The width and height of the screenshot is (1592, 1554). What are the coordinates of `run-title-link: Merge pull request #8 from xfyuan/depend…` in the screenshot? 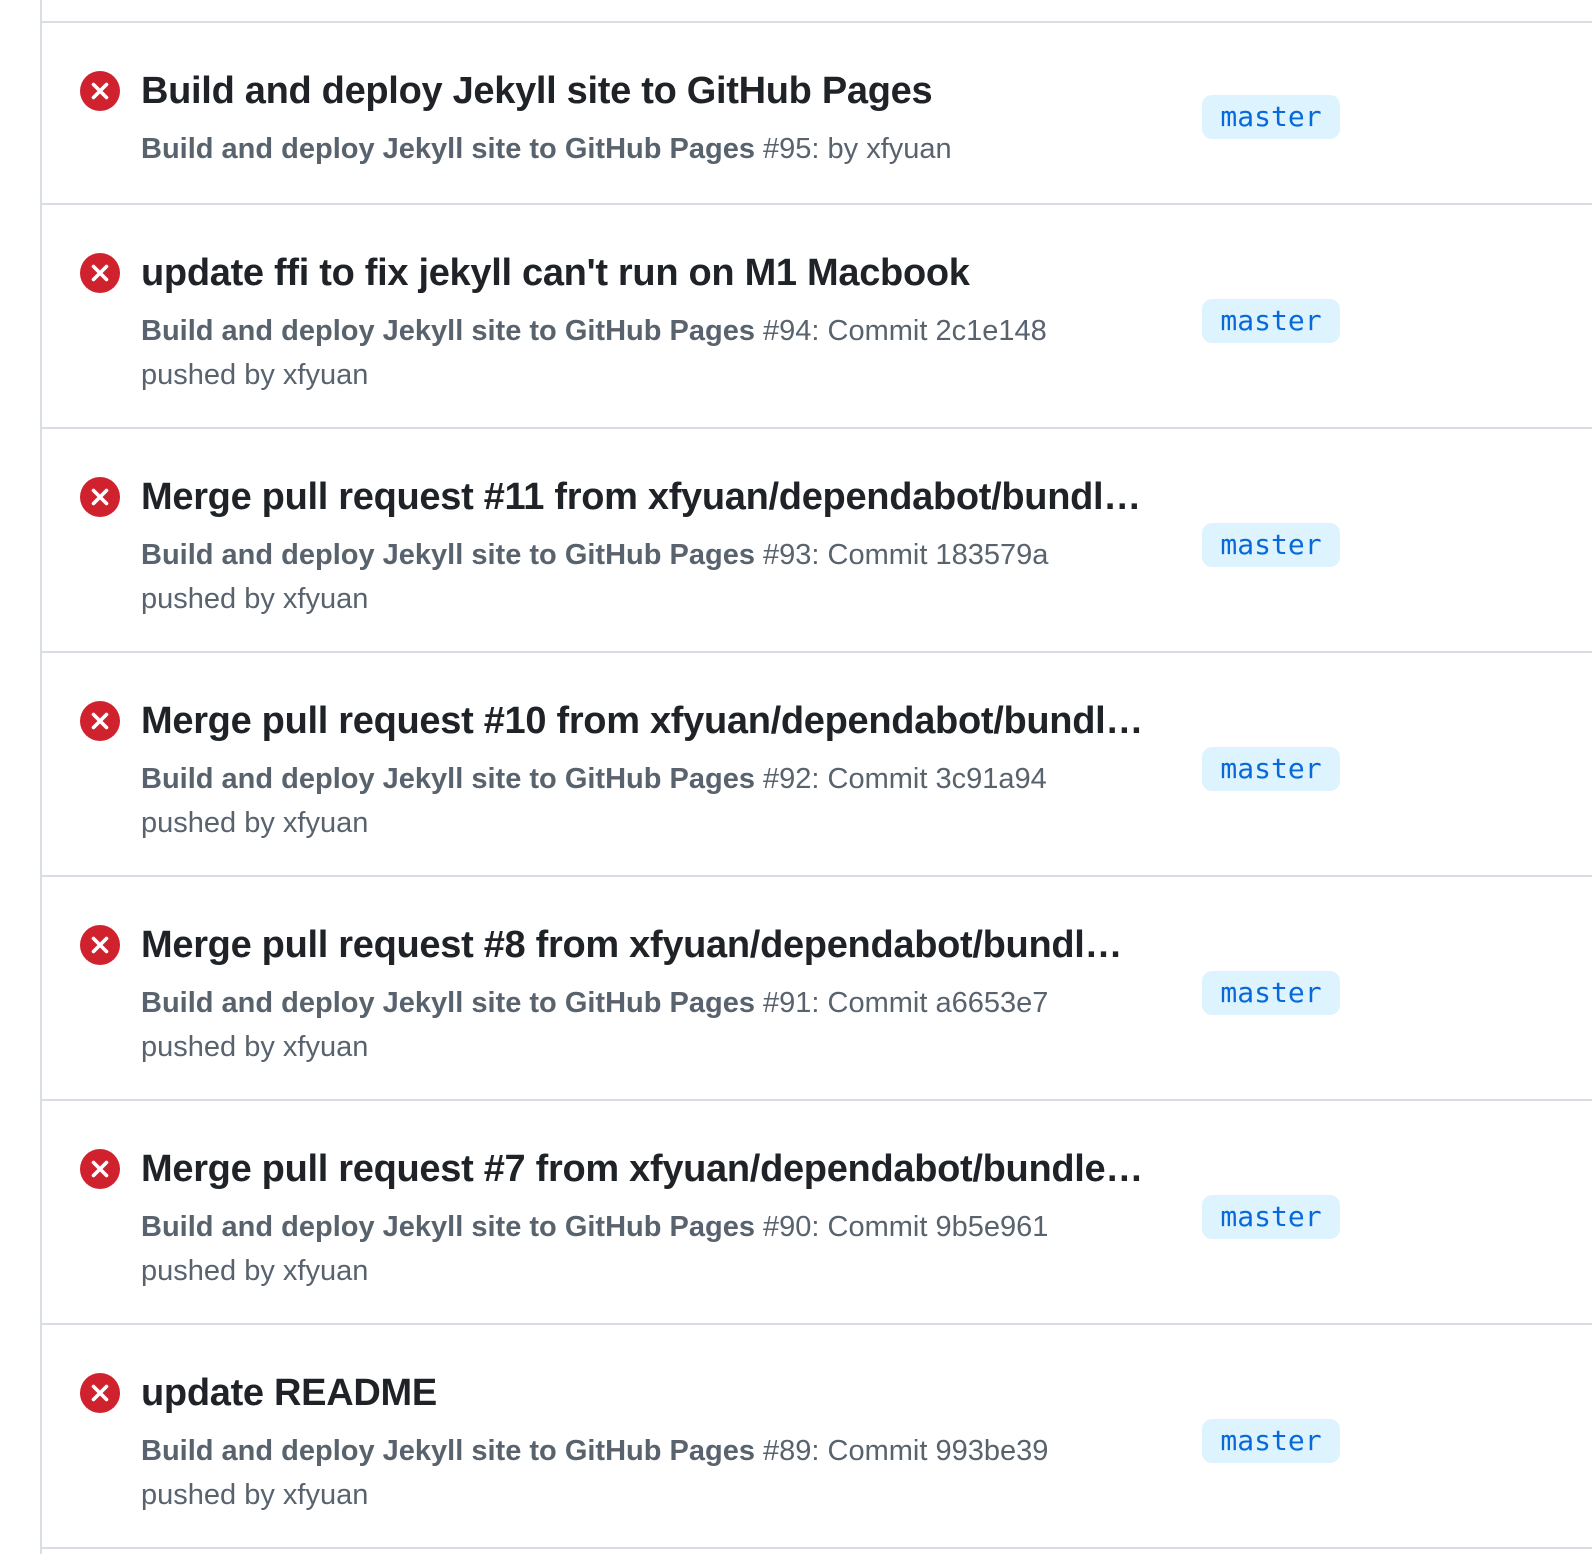 It's located at (656, 945).